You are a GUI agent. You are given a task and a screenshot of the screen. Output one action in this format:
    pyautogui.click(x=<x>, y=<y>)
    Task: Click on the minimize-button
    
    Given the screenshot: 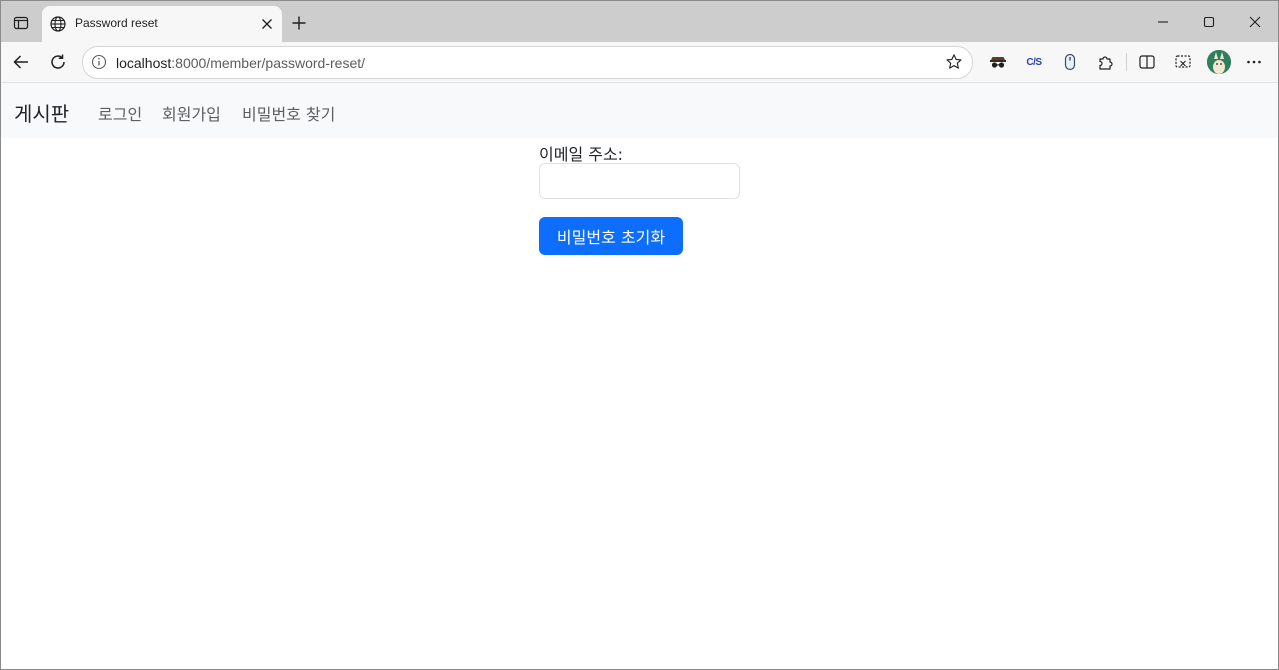 What is the action you would take?
    pyautogui.click(x=1163, y=22)
    